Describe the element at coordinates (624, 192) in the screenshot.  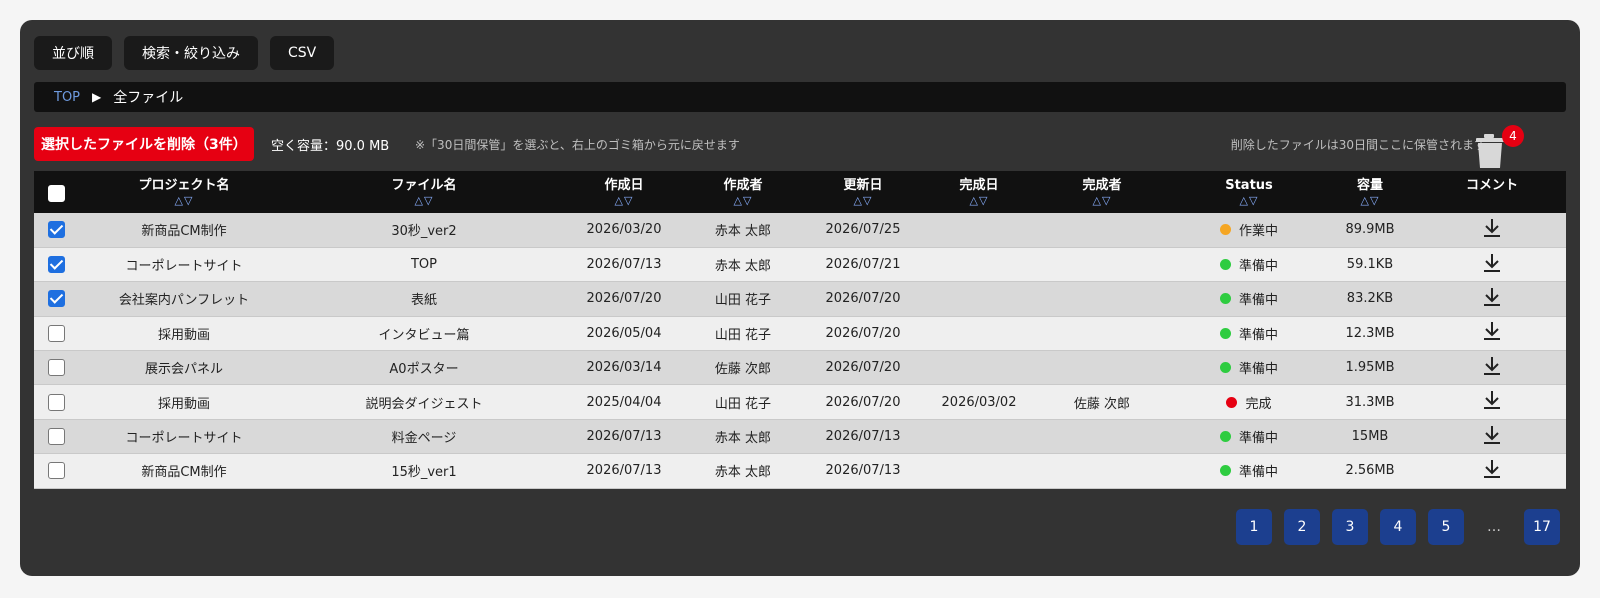
I see `column-header: 作成日 △▽` at that location.